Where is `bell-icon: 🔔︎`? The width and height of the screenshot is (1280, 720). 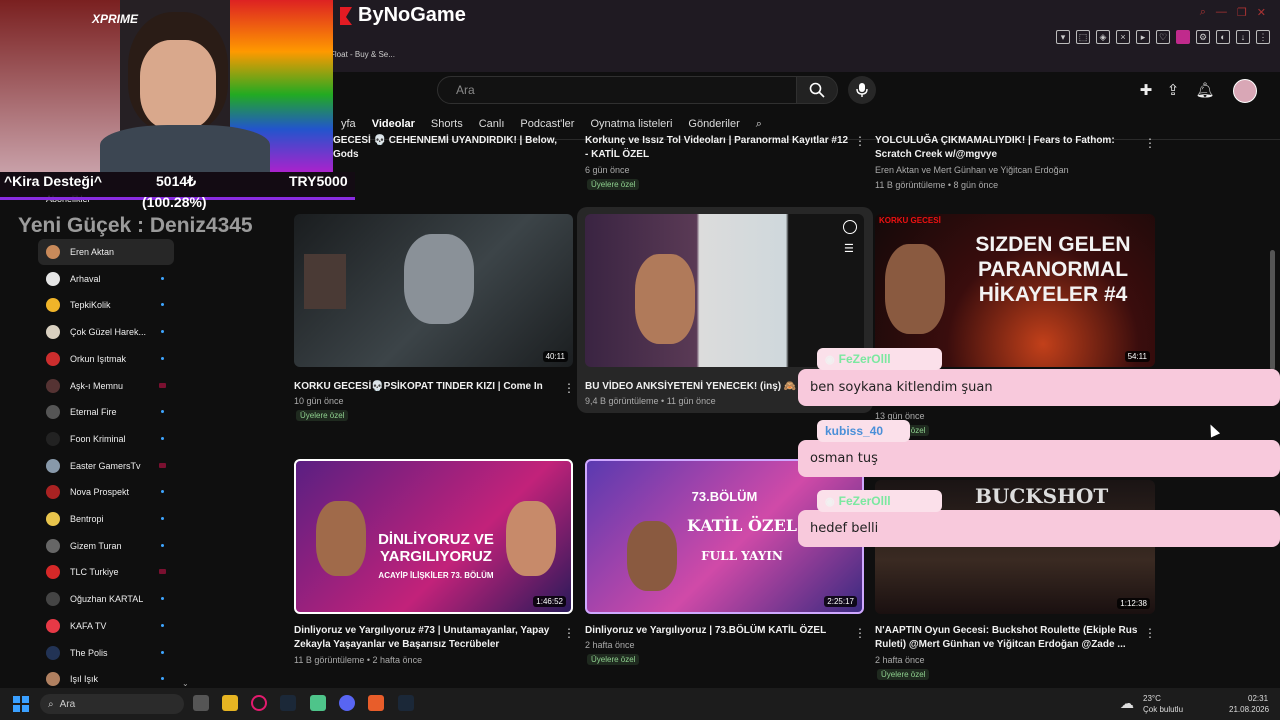 bell-icon: 🔔︎ is located at coordinates (1205, 90).